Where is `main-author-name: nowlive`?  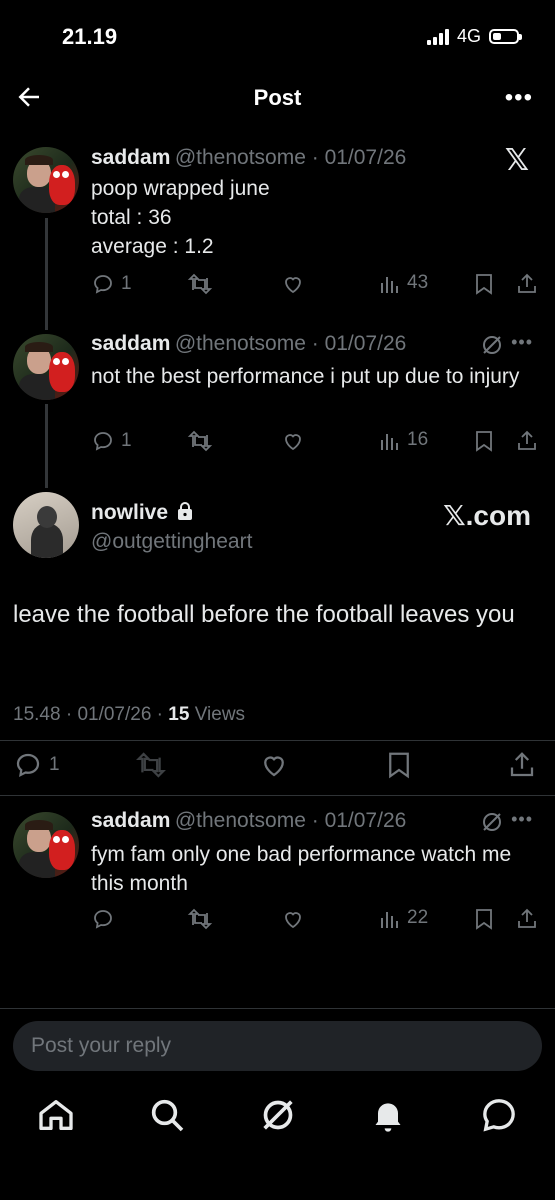
main-author-name: nowlive is located at coordinates (142, 513).